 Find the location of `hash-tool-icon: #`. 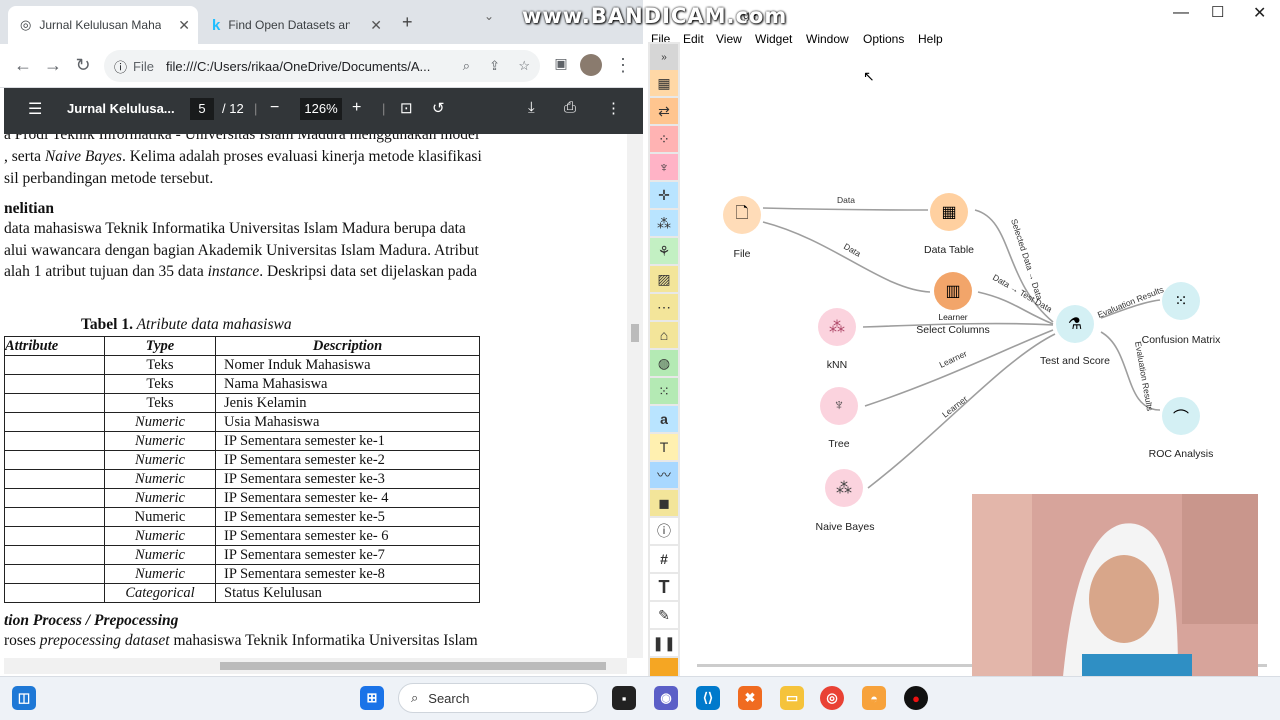

hash-tool-icon: # is located at coordinates (664, 559).